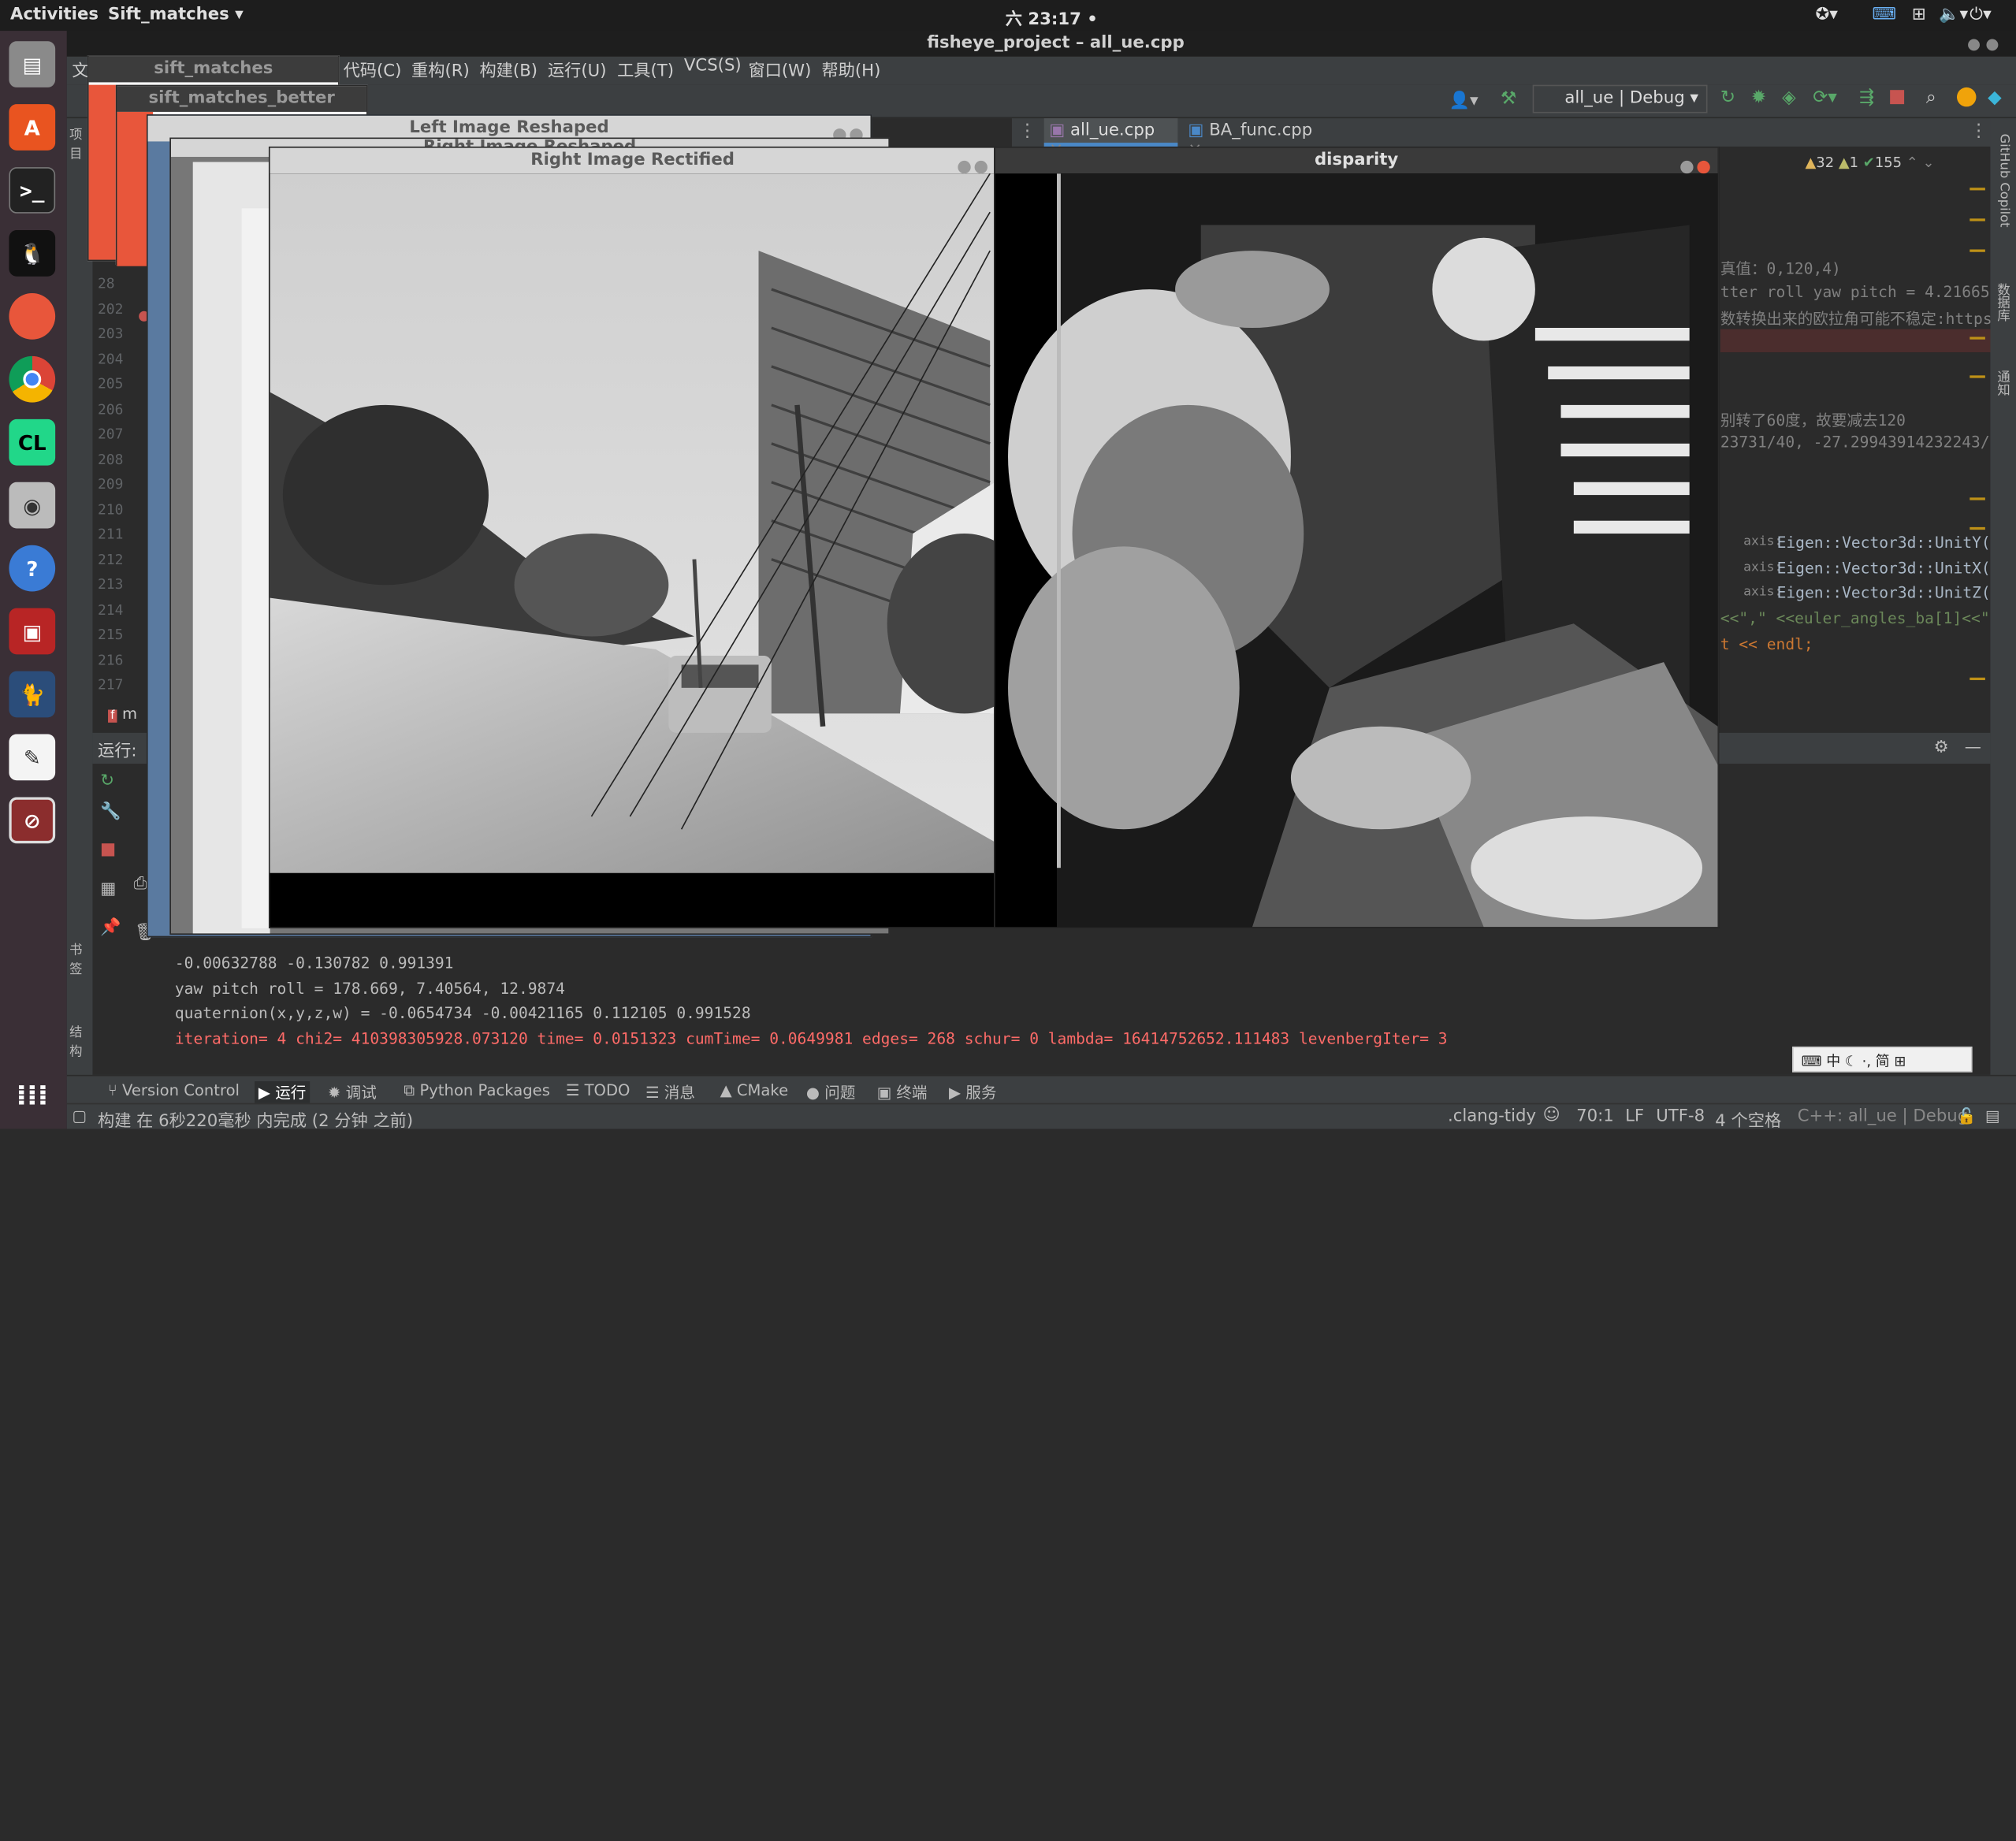 The width and height of the screenshot is (2016, 1841). I want to click on status-indent: 4 个空格, so click(1748, 1119).